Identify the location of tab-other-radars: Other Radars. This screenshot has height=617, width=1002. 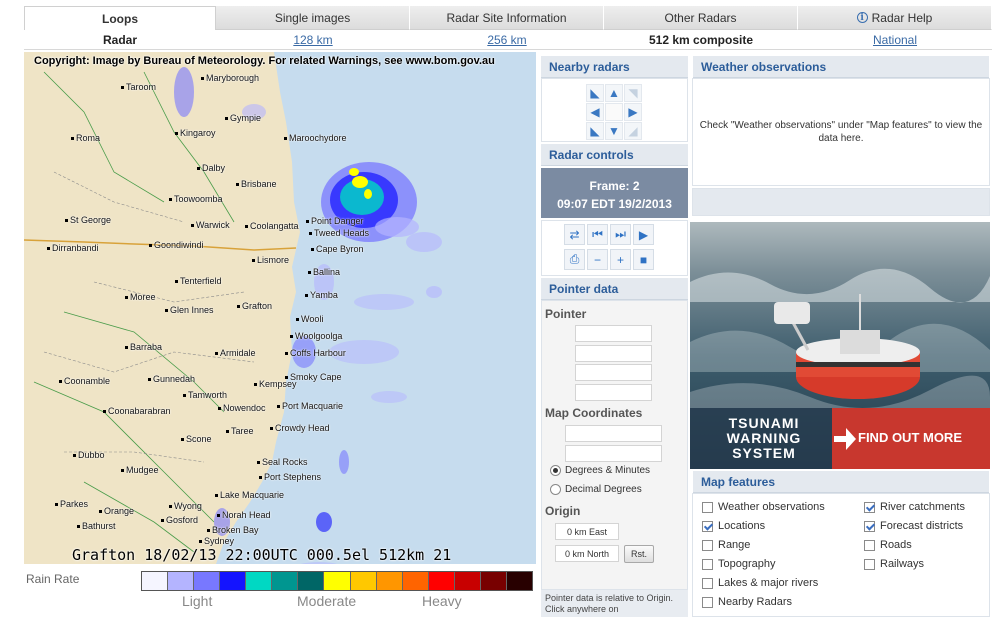
(701, 18).